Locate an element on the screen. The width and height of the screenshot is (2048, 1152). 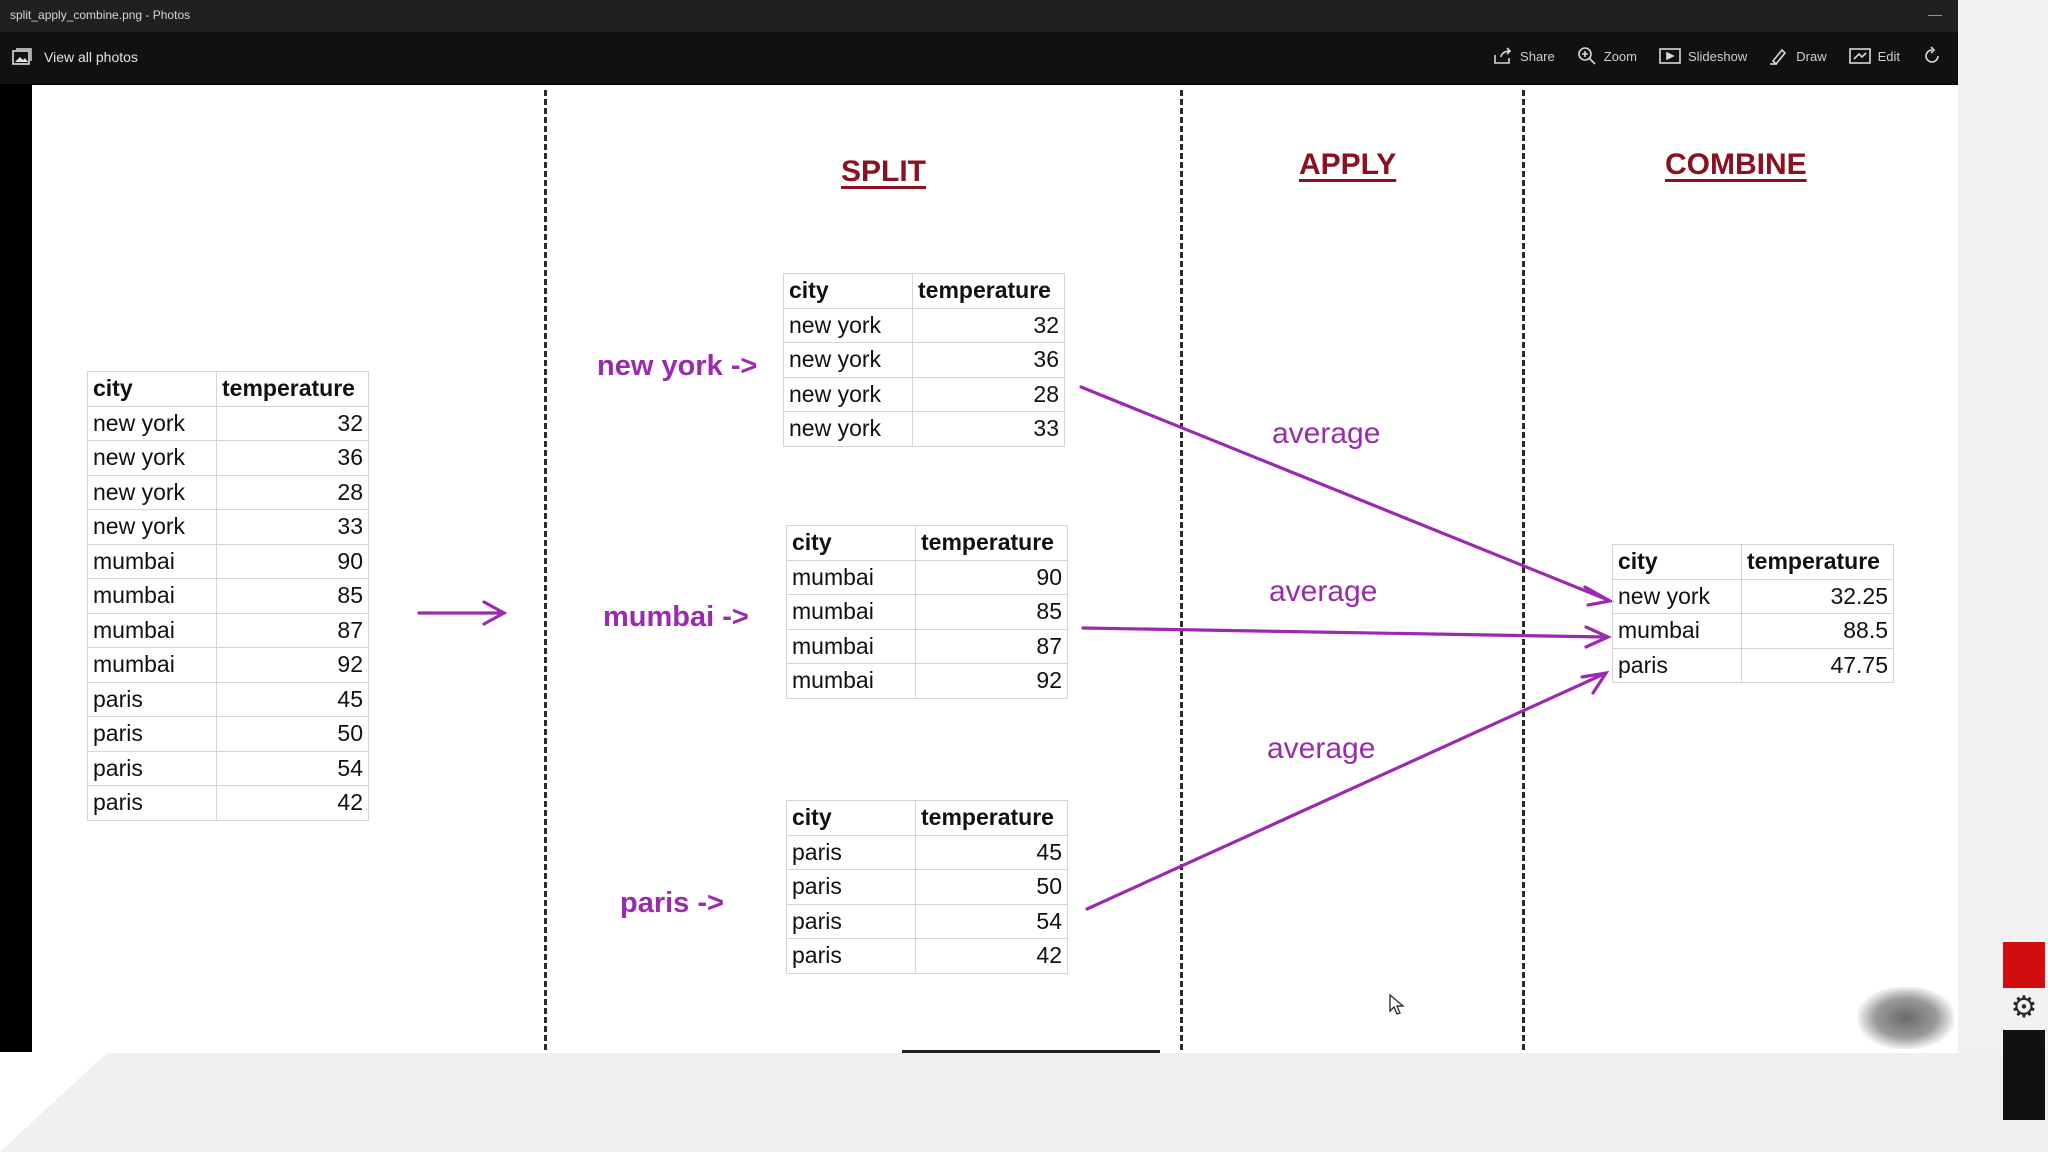
minimize-button: — is located at coordinates (1935, 14).